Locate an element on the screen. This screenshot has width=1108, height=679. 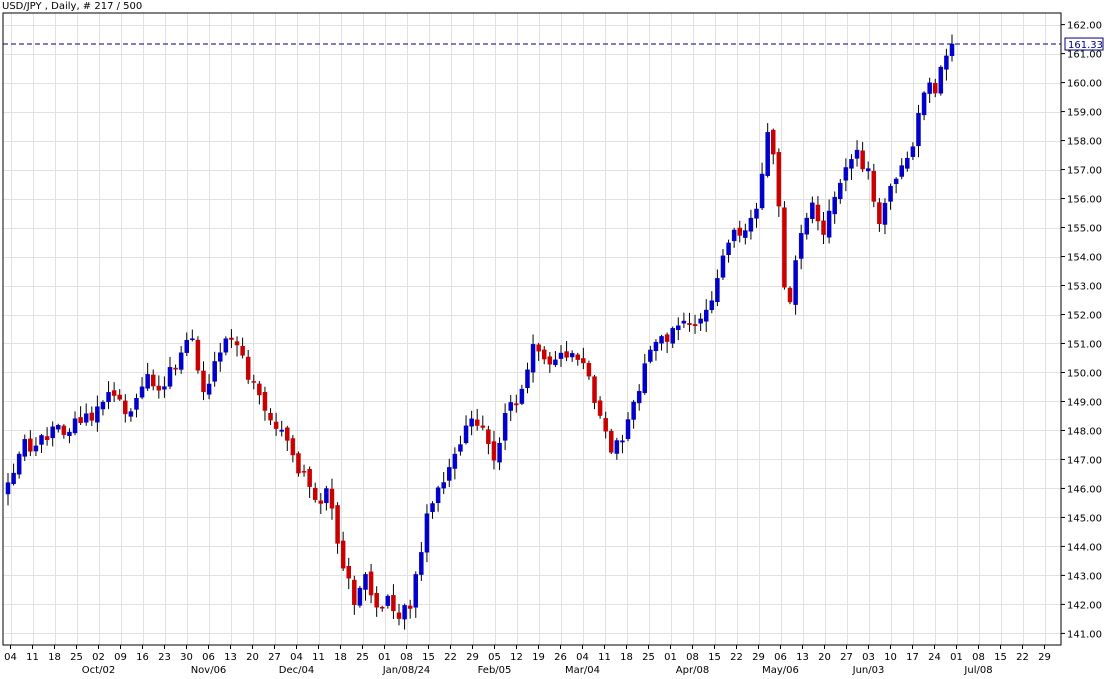
x-day-label: 19 is located at coordinates (538, 657).